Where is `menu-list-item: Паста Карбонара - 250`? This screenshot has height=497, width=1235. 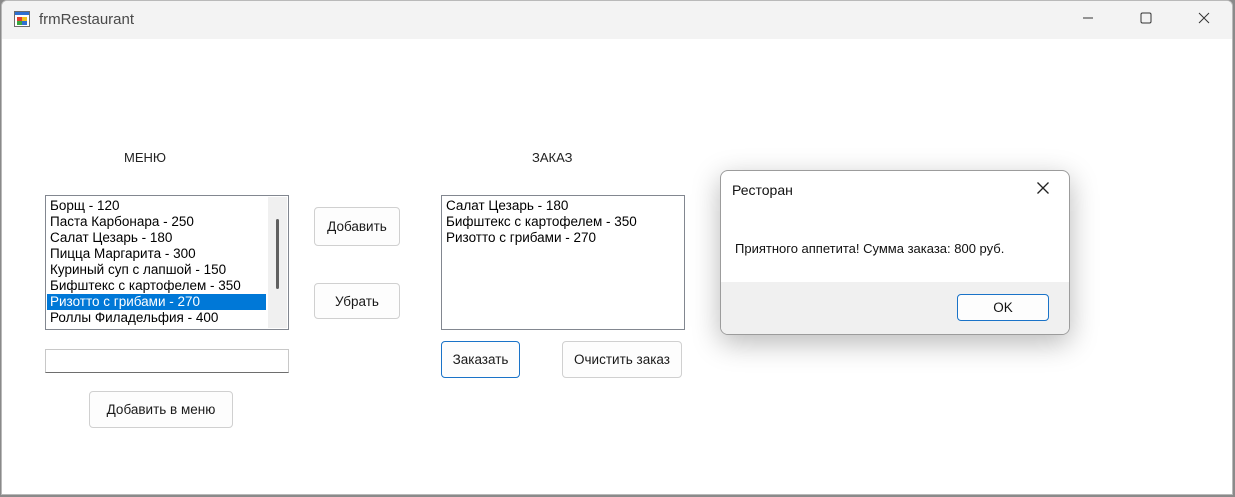 menu-list-item: Паста Карбонара - 250 is located at coordinates (156, 222).